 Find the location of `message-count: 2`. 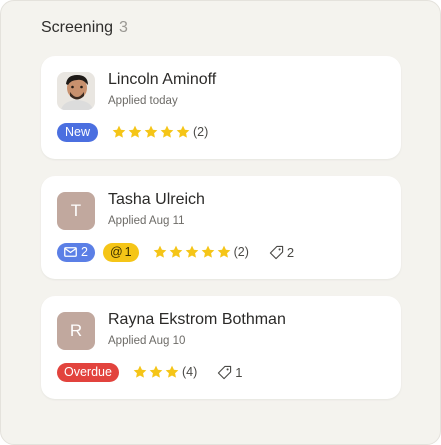

message-count: 2 is located at coordinates (84, 251).